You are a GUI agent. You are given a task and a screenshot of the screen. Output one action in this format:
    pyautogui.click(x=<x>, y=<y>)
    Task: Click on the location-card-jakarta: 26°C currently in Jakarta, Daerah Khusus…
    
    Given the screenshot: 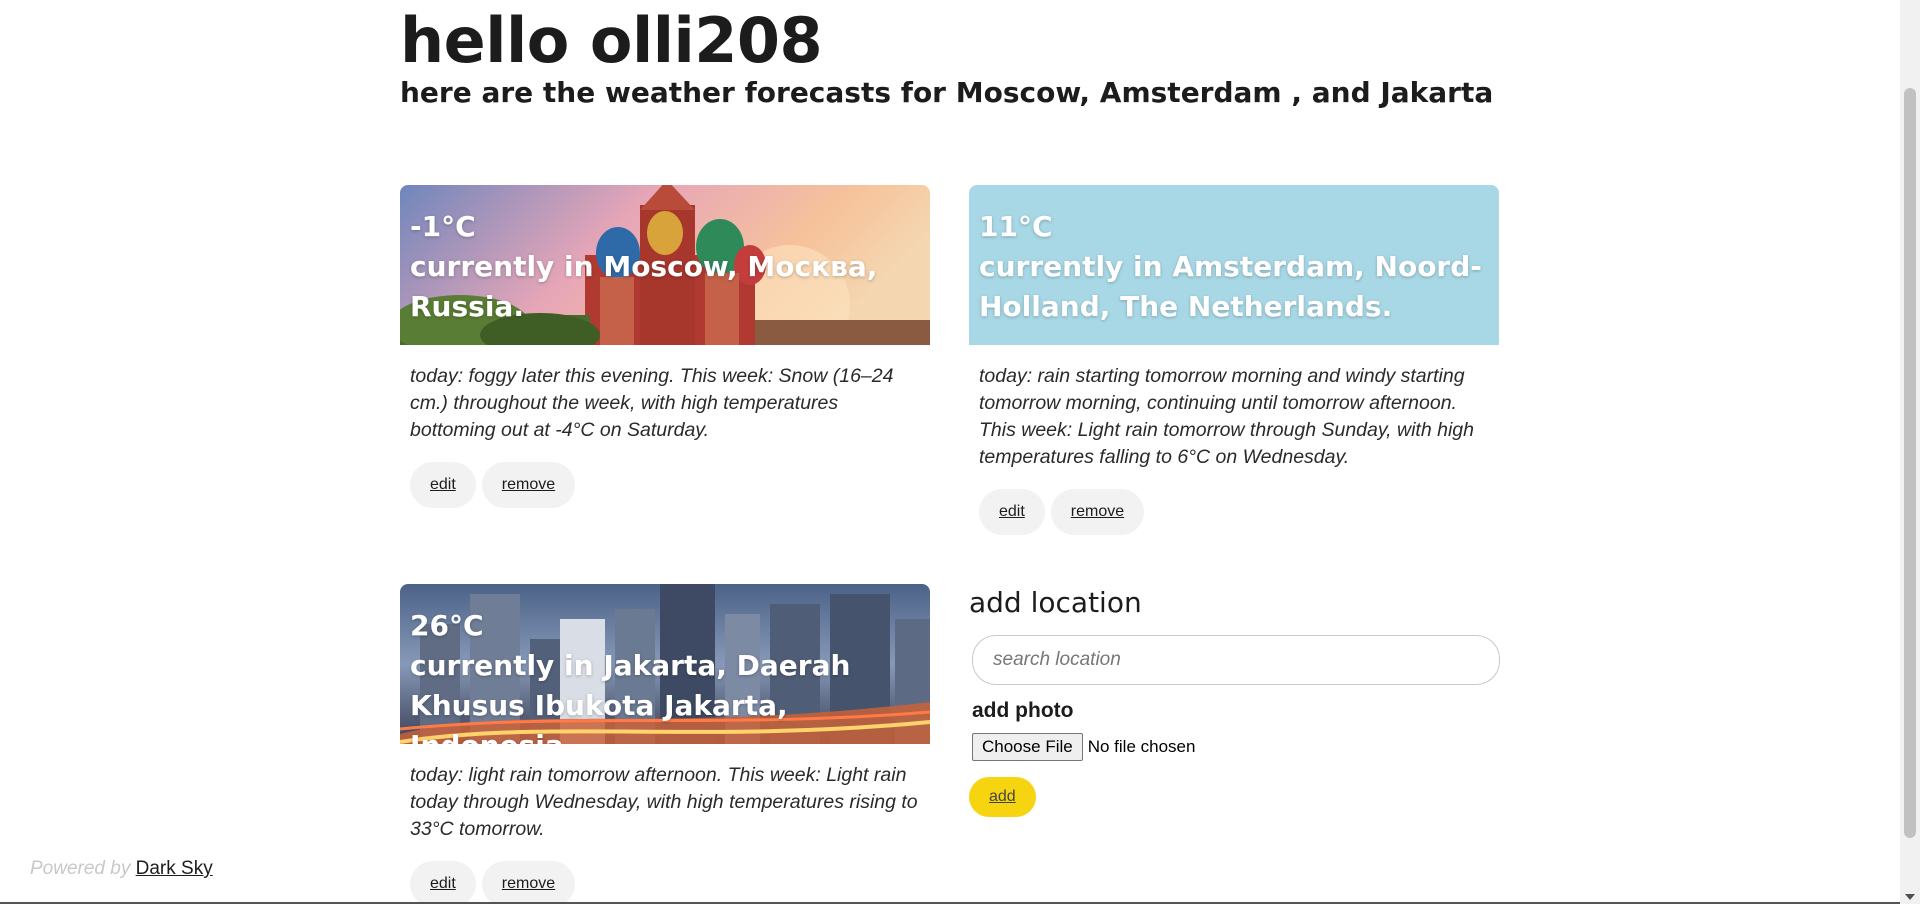 What is the action you would take?
    pyautogui.click(x=665, y=744)
    